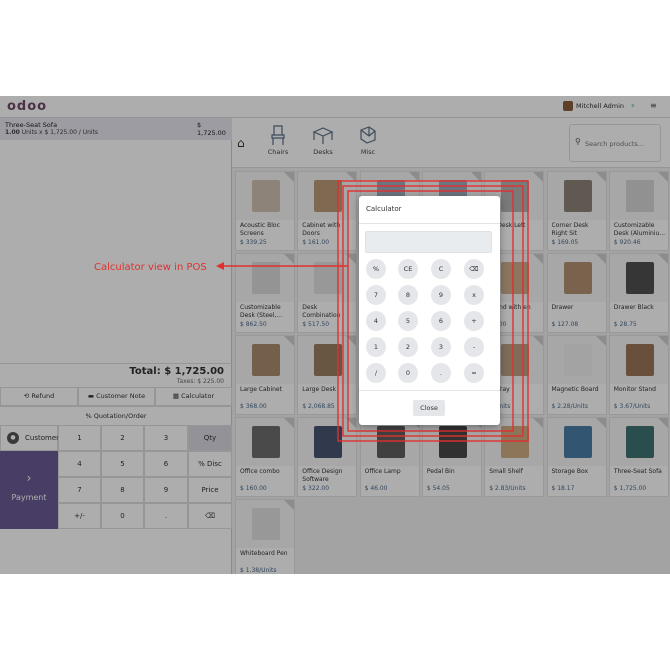 The width and height of the screenshot is (670, 670). Describe the element at coordinates (376, 347) in the screenshot. I see `calculator-key: 1` at that location.